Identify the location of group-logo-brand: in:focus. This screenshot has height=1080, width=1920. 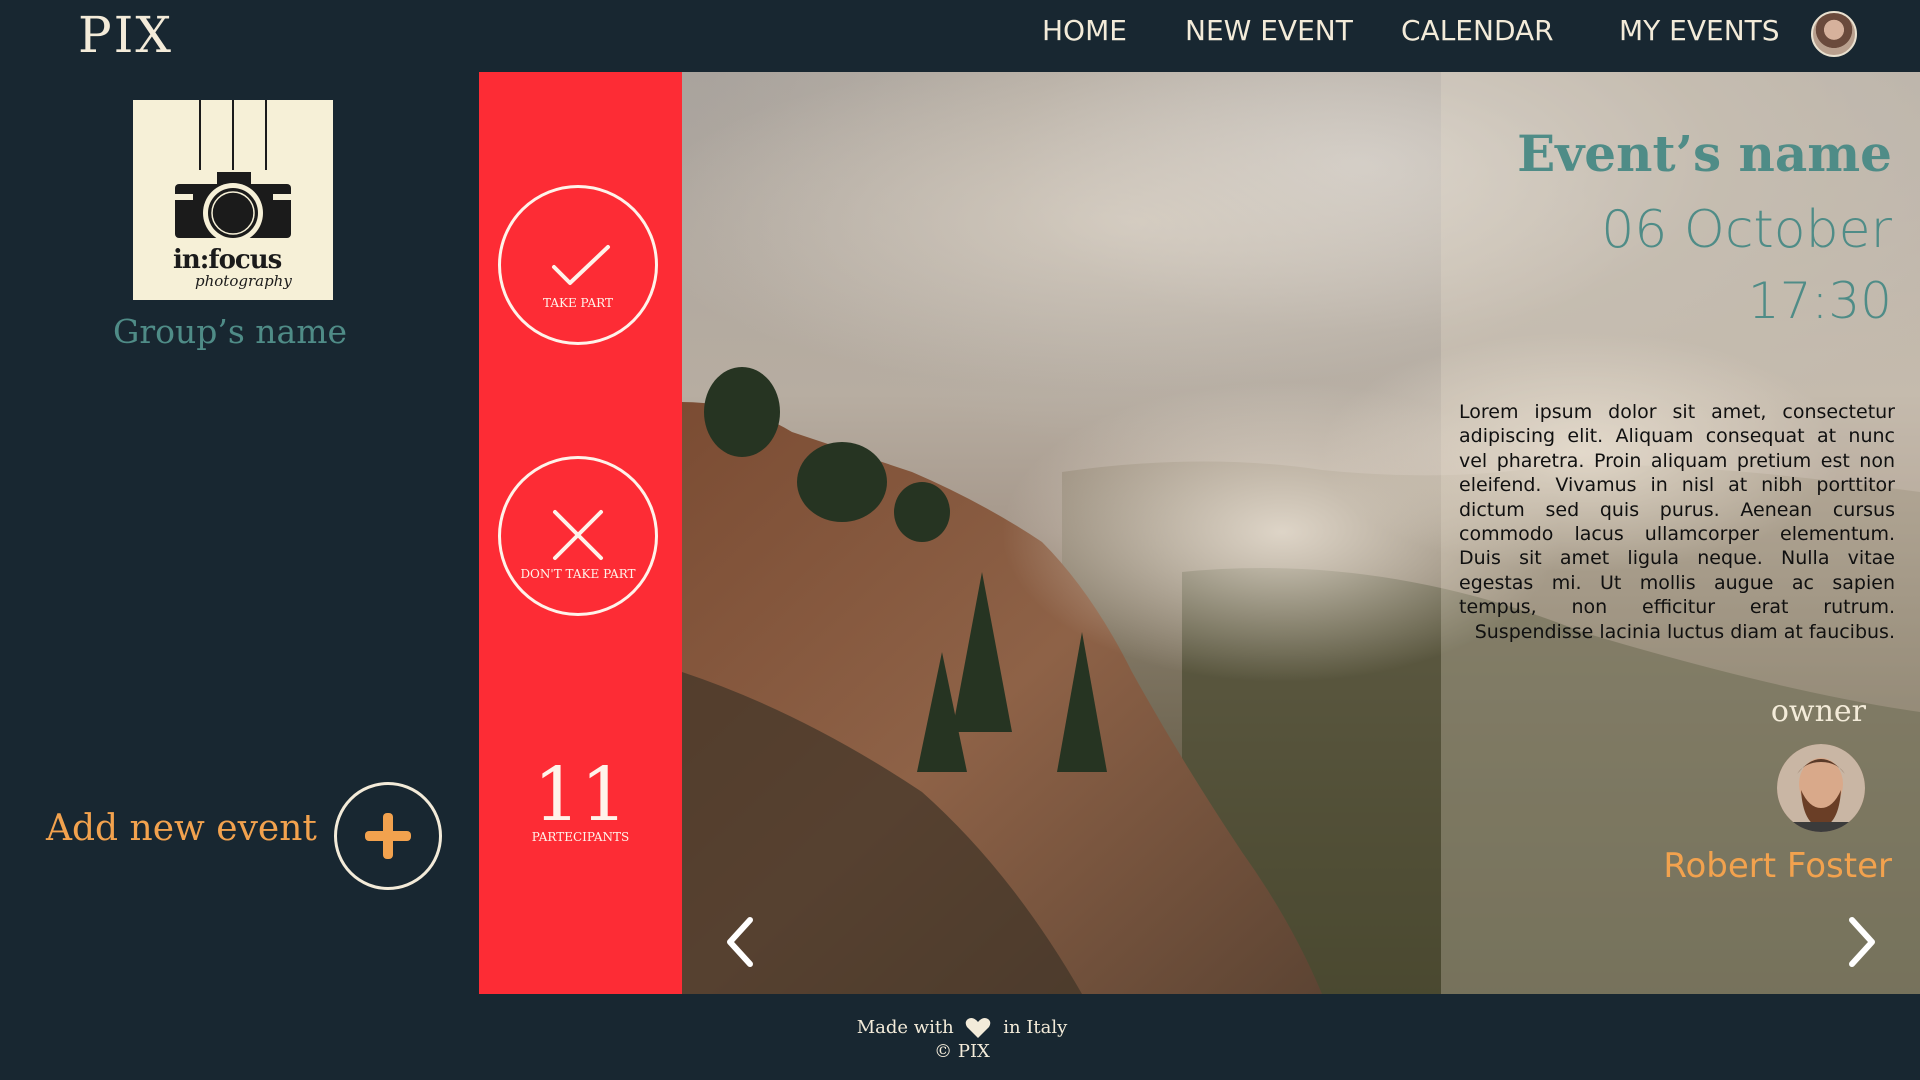
(227, 260).